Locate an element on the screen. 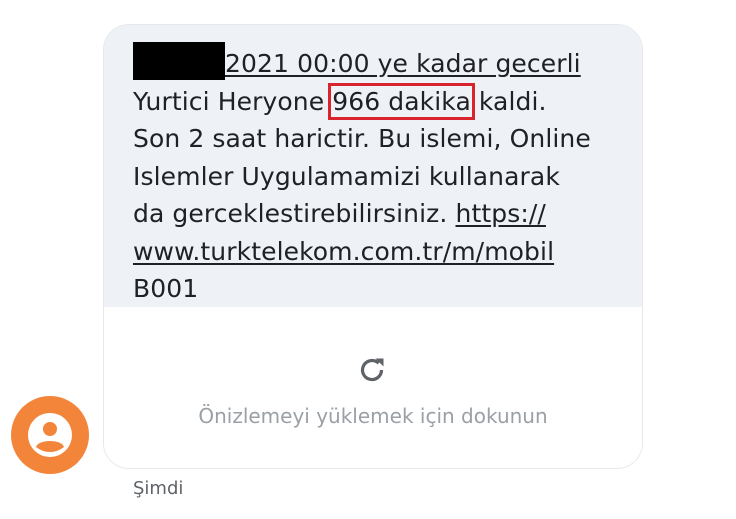 The width and height of the screenshot is (736, 519). message-text-segment: da gerceklestirebilirsiniz. is located at coordinates (294, 213).